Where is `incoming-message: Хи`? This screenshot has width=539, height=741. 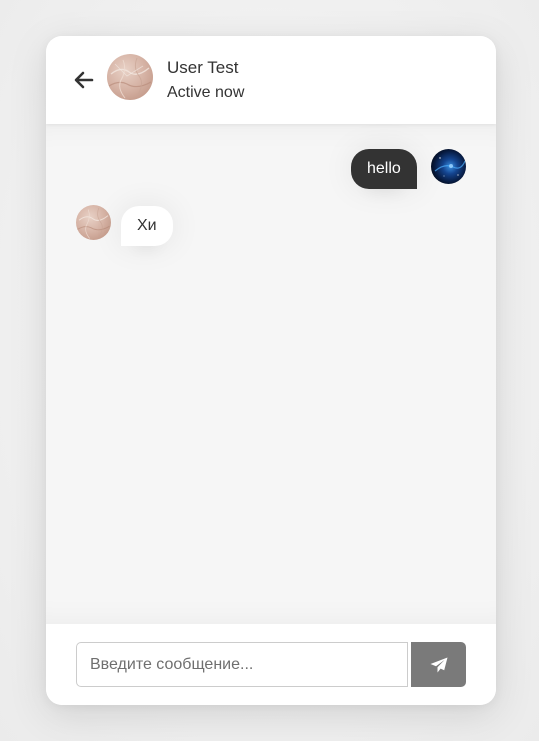 incoming-message: Хи is located at coordinates (147, 226).